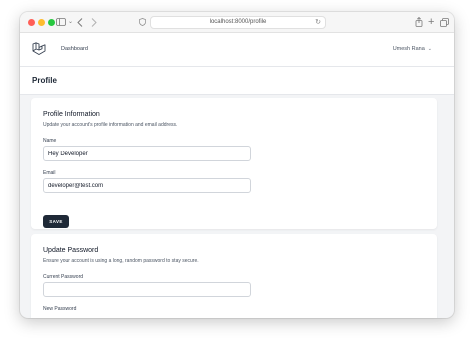 Image resolution: width=474 pixels, height=343 pixels. I want to click on email-input, so click(147, 185).